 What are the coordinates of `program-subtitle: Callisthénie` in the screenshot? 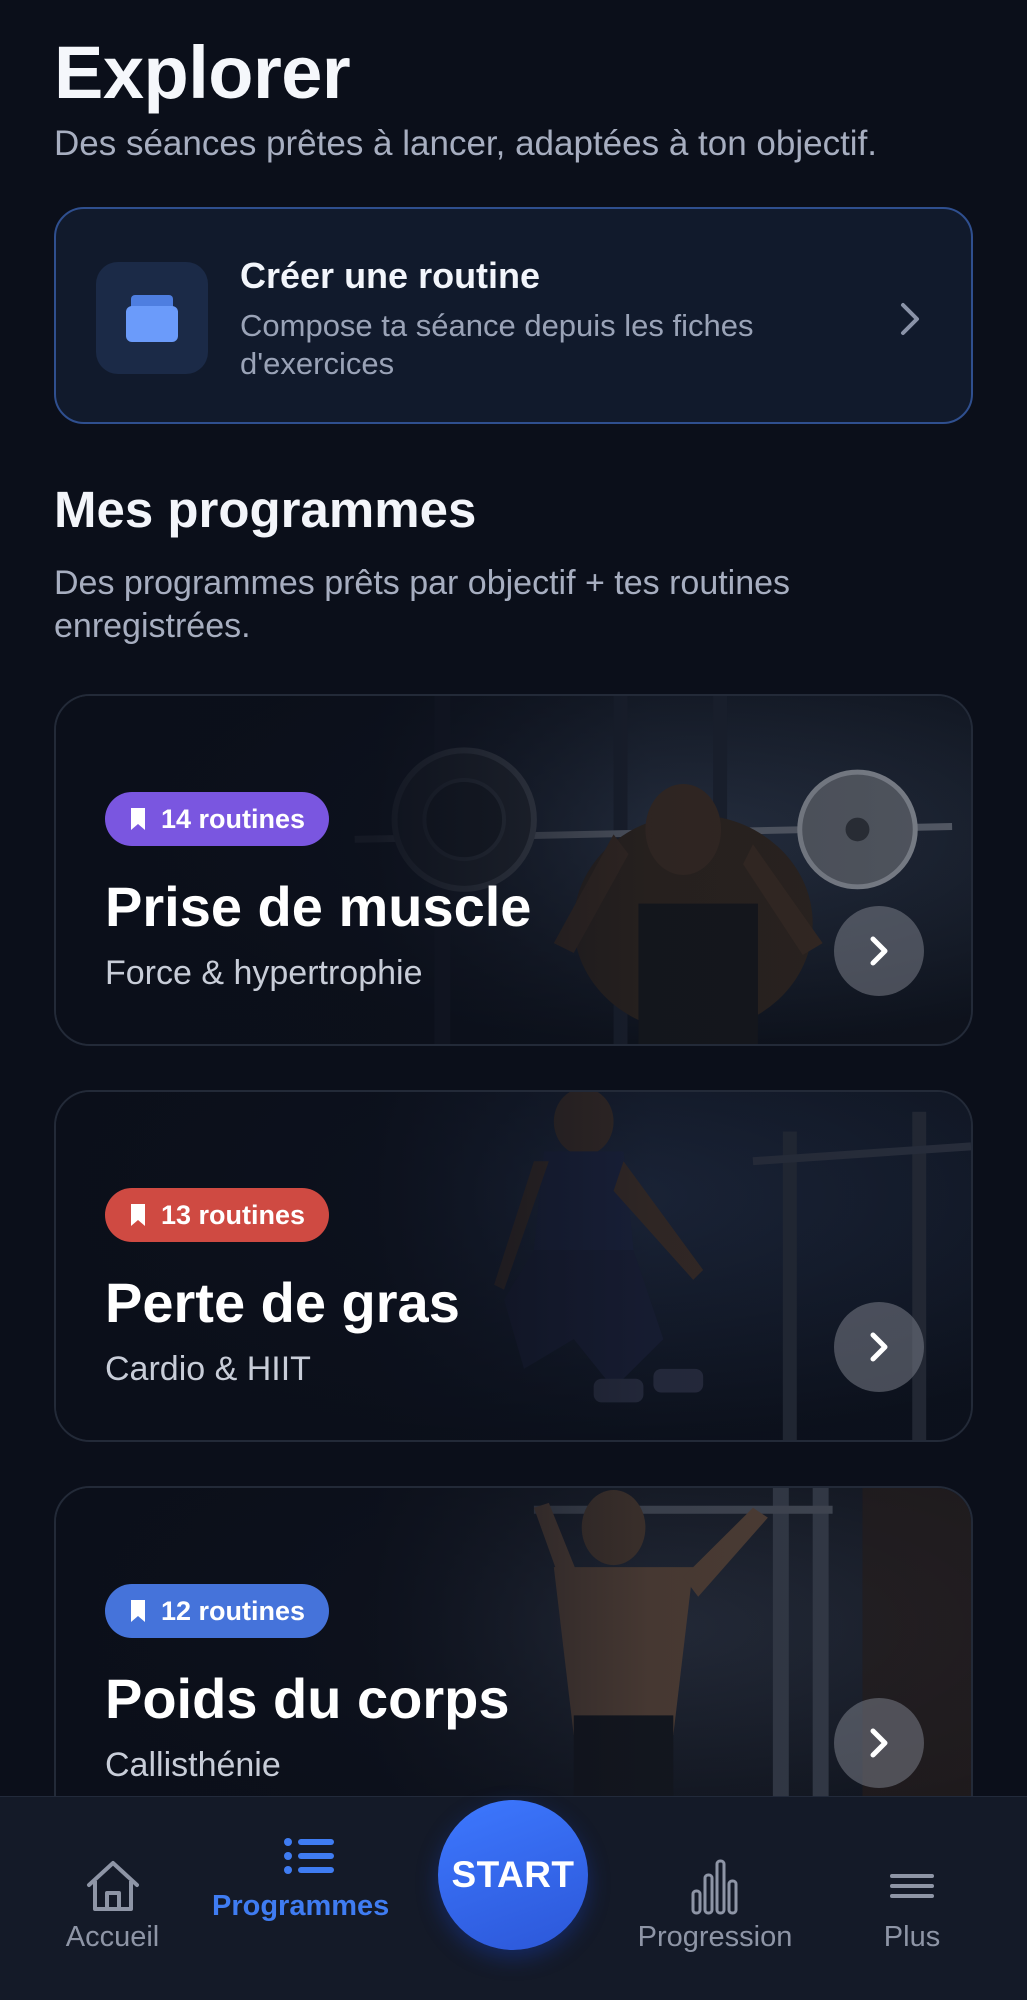 It's located at (193, 1765).